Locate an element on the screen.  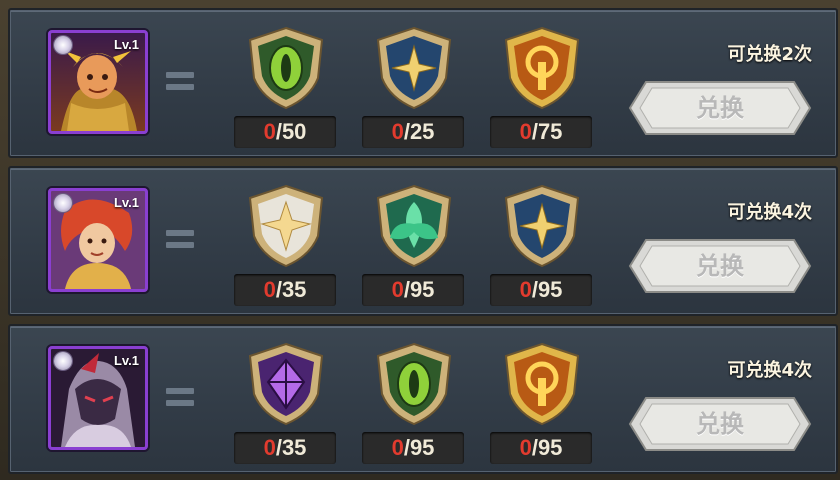
material-count: 0/50 is located at coordinates (285, 132).